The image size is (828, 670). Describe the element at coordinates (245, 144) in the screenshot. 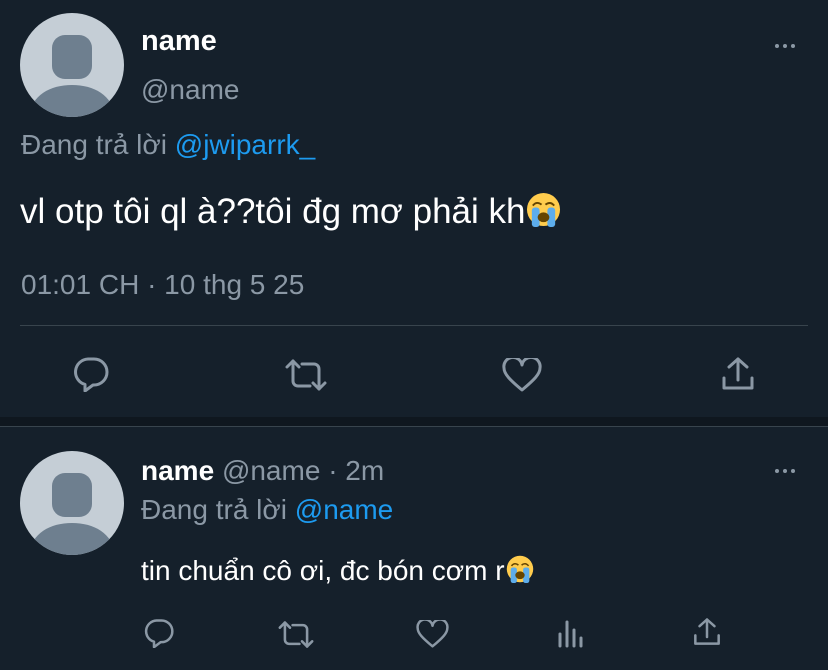

I see `replying-to-mention: @jwiparrk_` at that location.